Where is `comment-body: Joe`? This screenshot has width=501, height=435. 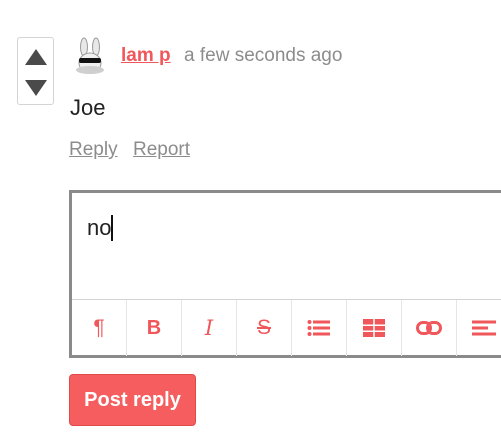 comment-body: Joe is located at coordinates (88, 107).